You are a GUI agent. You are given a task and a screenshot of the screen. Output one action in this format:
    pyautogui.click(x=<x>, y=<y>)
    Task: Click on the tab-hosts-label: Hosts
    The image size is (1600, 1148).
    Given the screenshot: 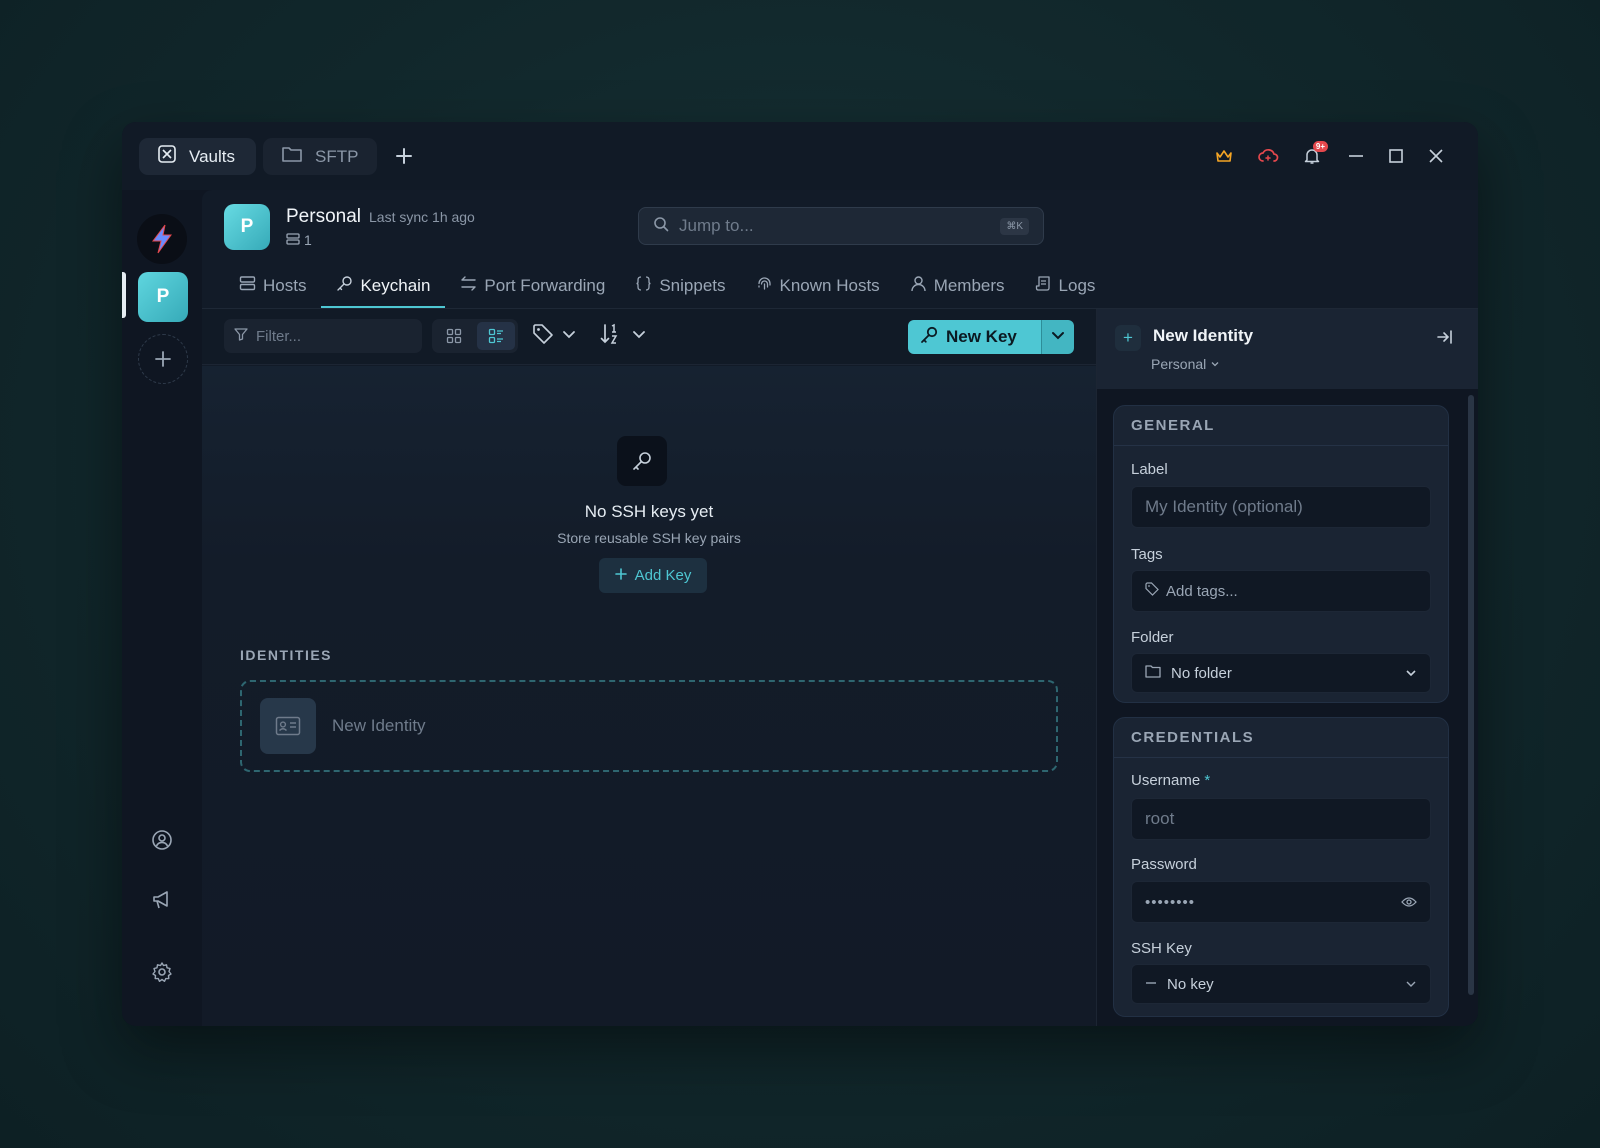 What is the action you would take?
    pyautogui.click(x=285, y=285)
    